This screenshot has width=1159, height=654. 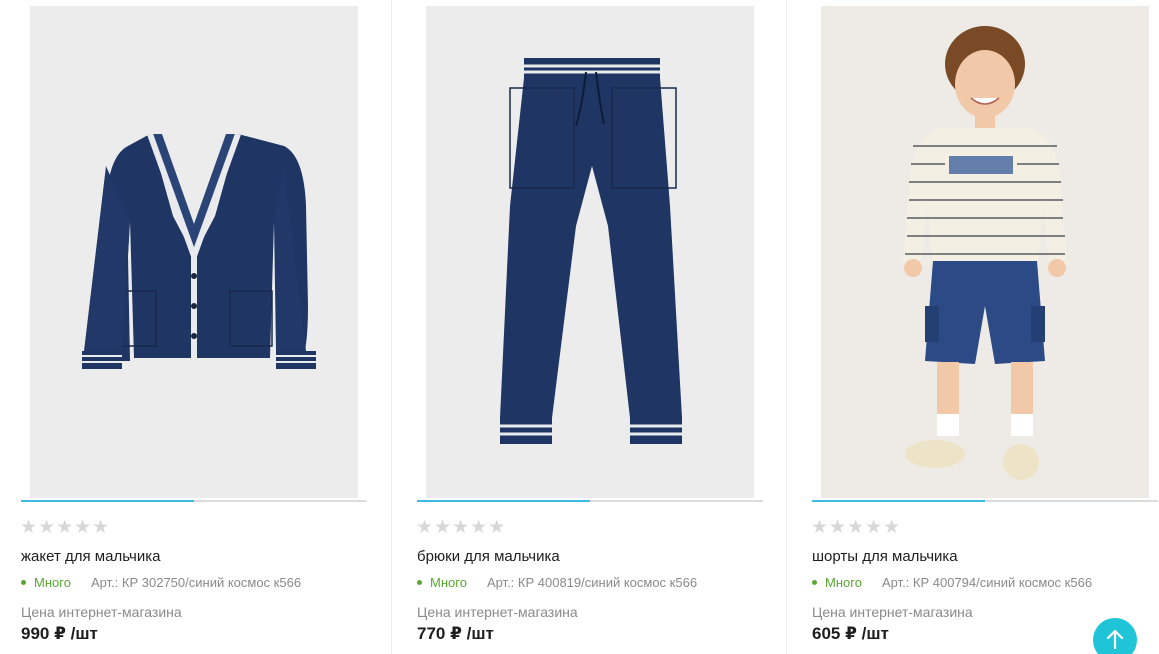 What do you see at coordinates (196, 582) in the screenshot?
I see `article-number: Арт.: КР 302750/синий космос к566` at bounding box center [196, 582].